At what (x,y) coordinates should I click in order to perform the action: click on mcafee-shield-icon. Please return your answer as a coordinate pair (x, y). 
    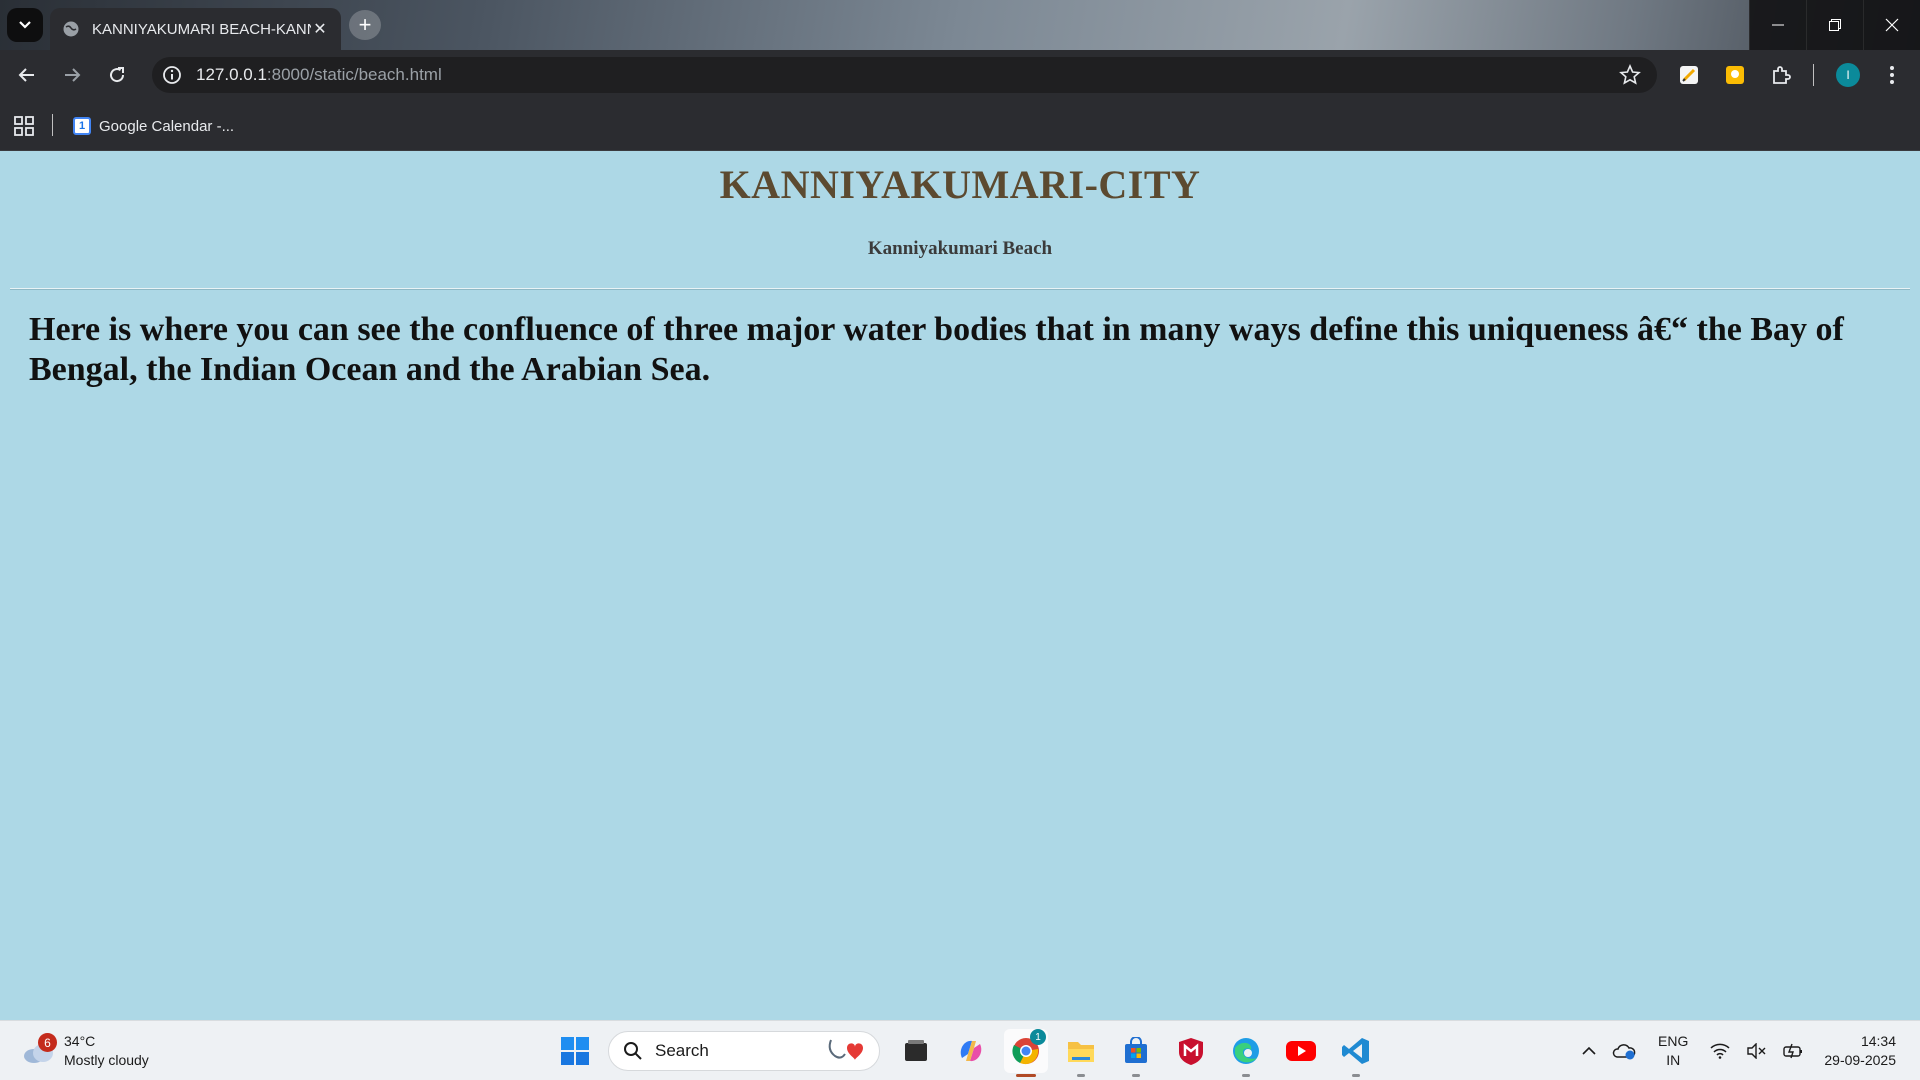
    Looking at the image, I should click on (1191, 1051).